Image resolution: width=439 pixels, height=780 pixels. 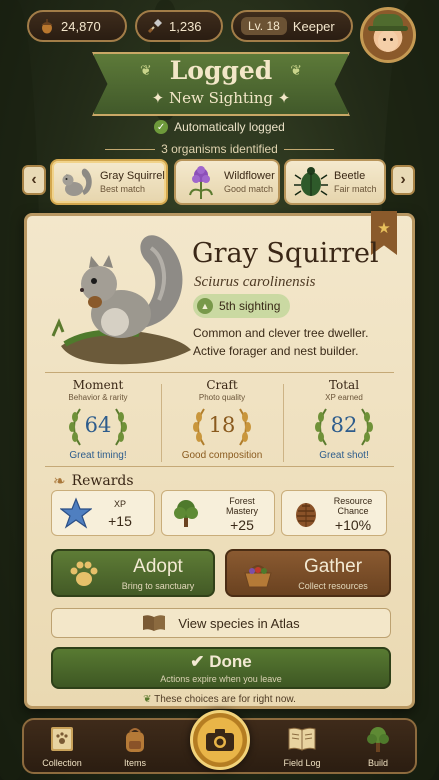 I want to click on card-match: Fair match, so click(x=355, y=189).